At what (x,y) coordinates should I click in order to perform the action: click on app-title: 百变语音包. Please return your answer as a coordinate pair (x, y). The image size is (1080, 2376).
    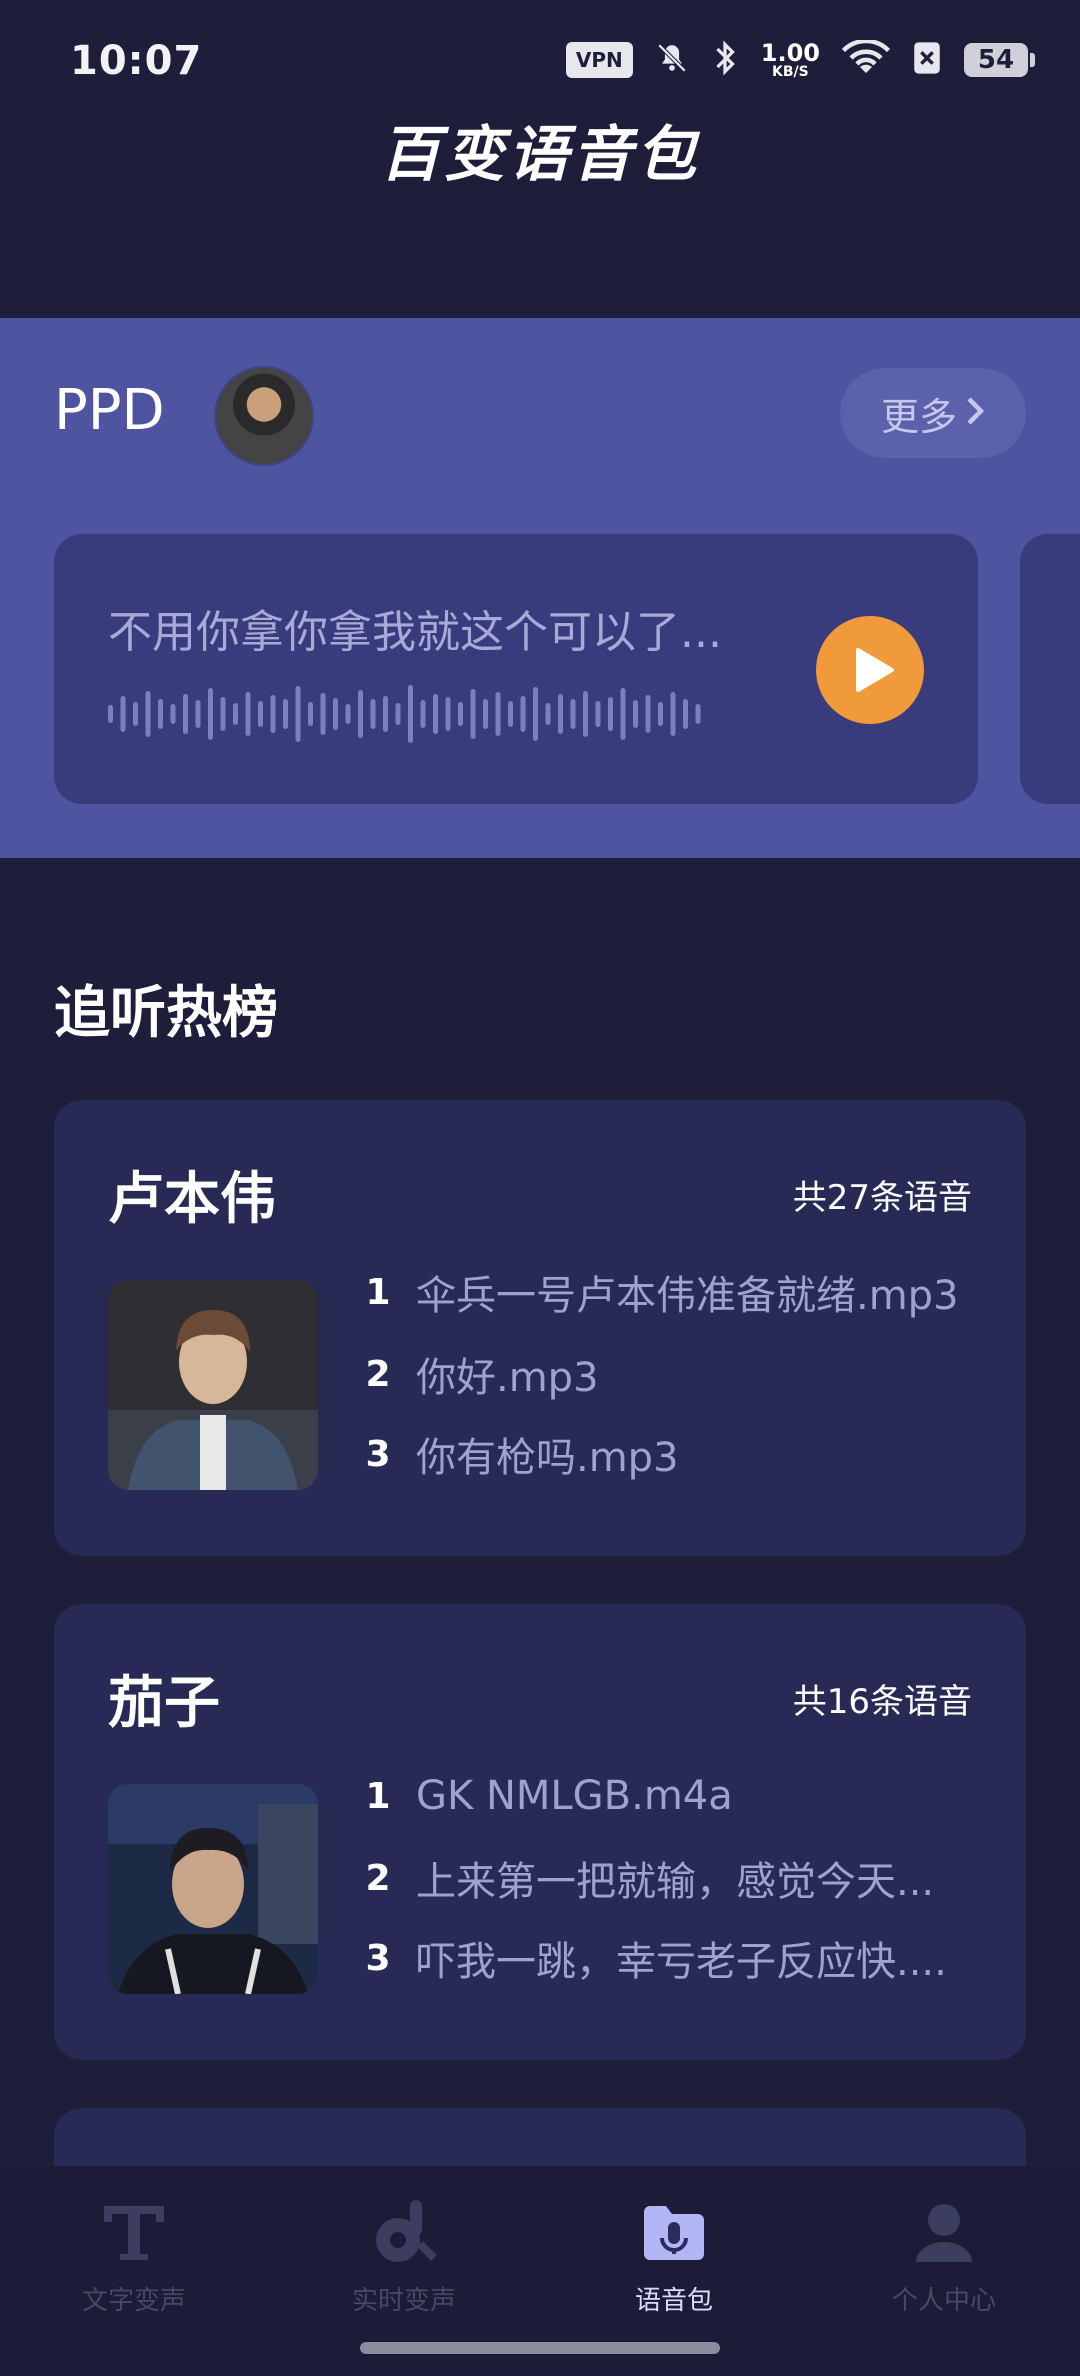
    Looking at the image, I should click on (540, 155).